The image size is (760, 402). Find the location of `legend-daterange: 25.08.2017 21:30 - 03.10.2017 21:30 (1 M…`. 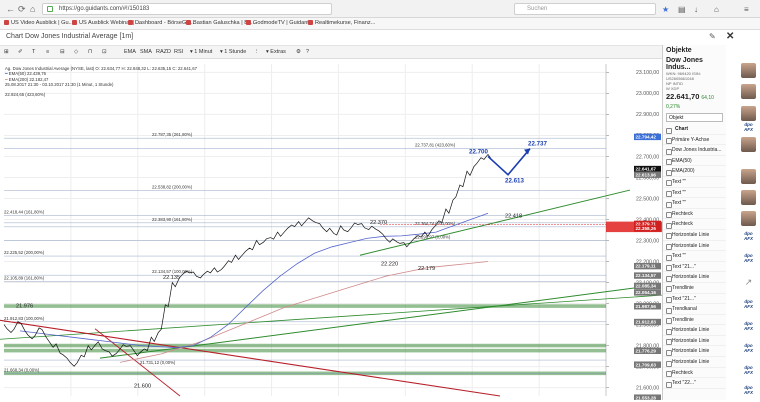

legend-daterange: 25.08.2017 21:30 - 03.10.2017 21:30 (1 M… is located at coordinates (59, 85).